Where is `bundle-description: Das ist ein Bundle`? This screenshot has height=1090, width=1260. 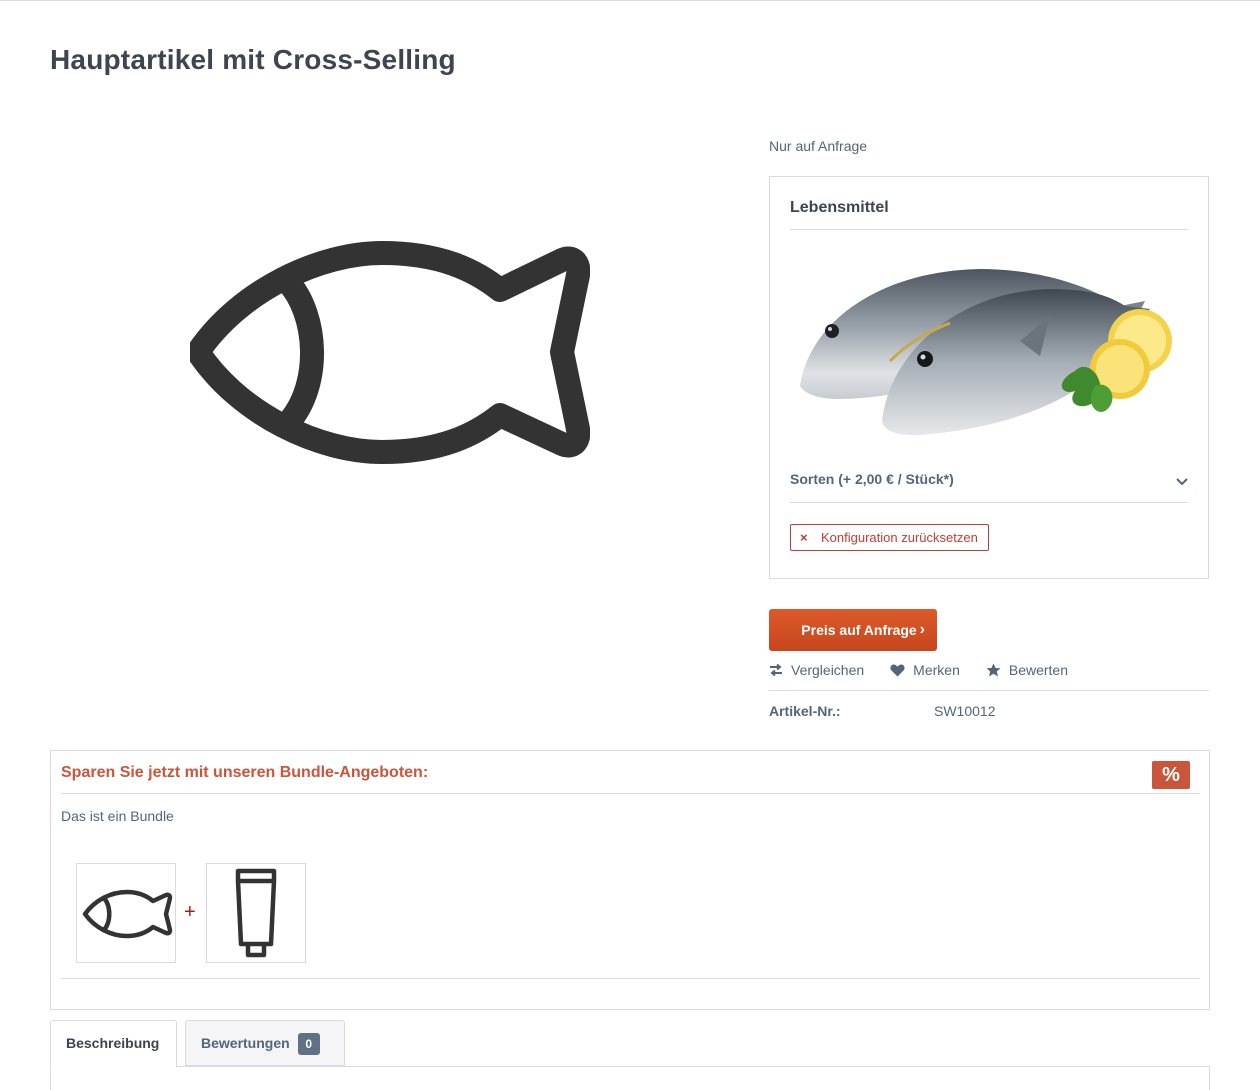
bundle-description: Das ist ein Bundle is located at coordinates (117, 816).